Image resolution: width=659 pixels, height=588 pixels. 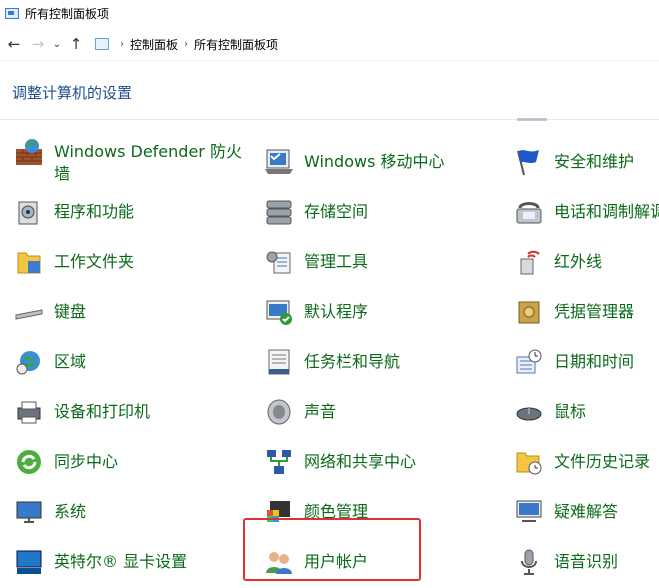 I want to click on network-icon, so click(x=279, y=462).